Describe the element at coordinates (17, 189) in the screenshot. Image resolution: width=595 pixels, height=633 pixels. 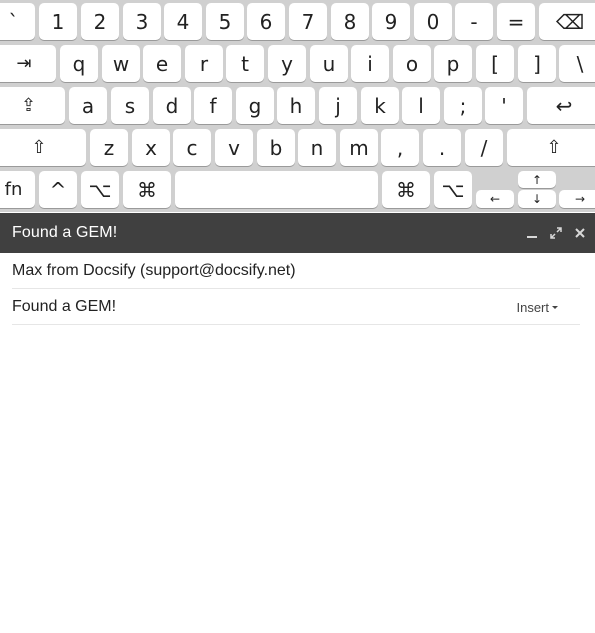
I see `key-fn: fn` at that location.